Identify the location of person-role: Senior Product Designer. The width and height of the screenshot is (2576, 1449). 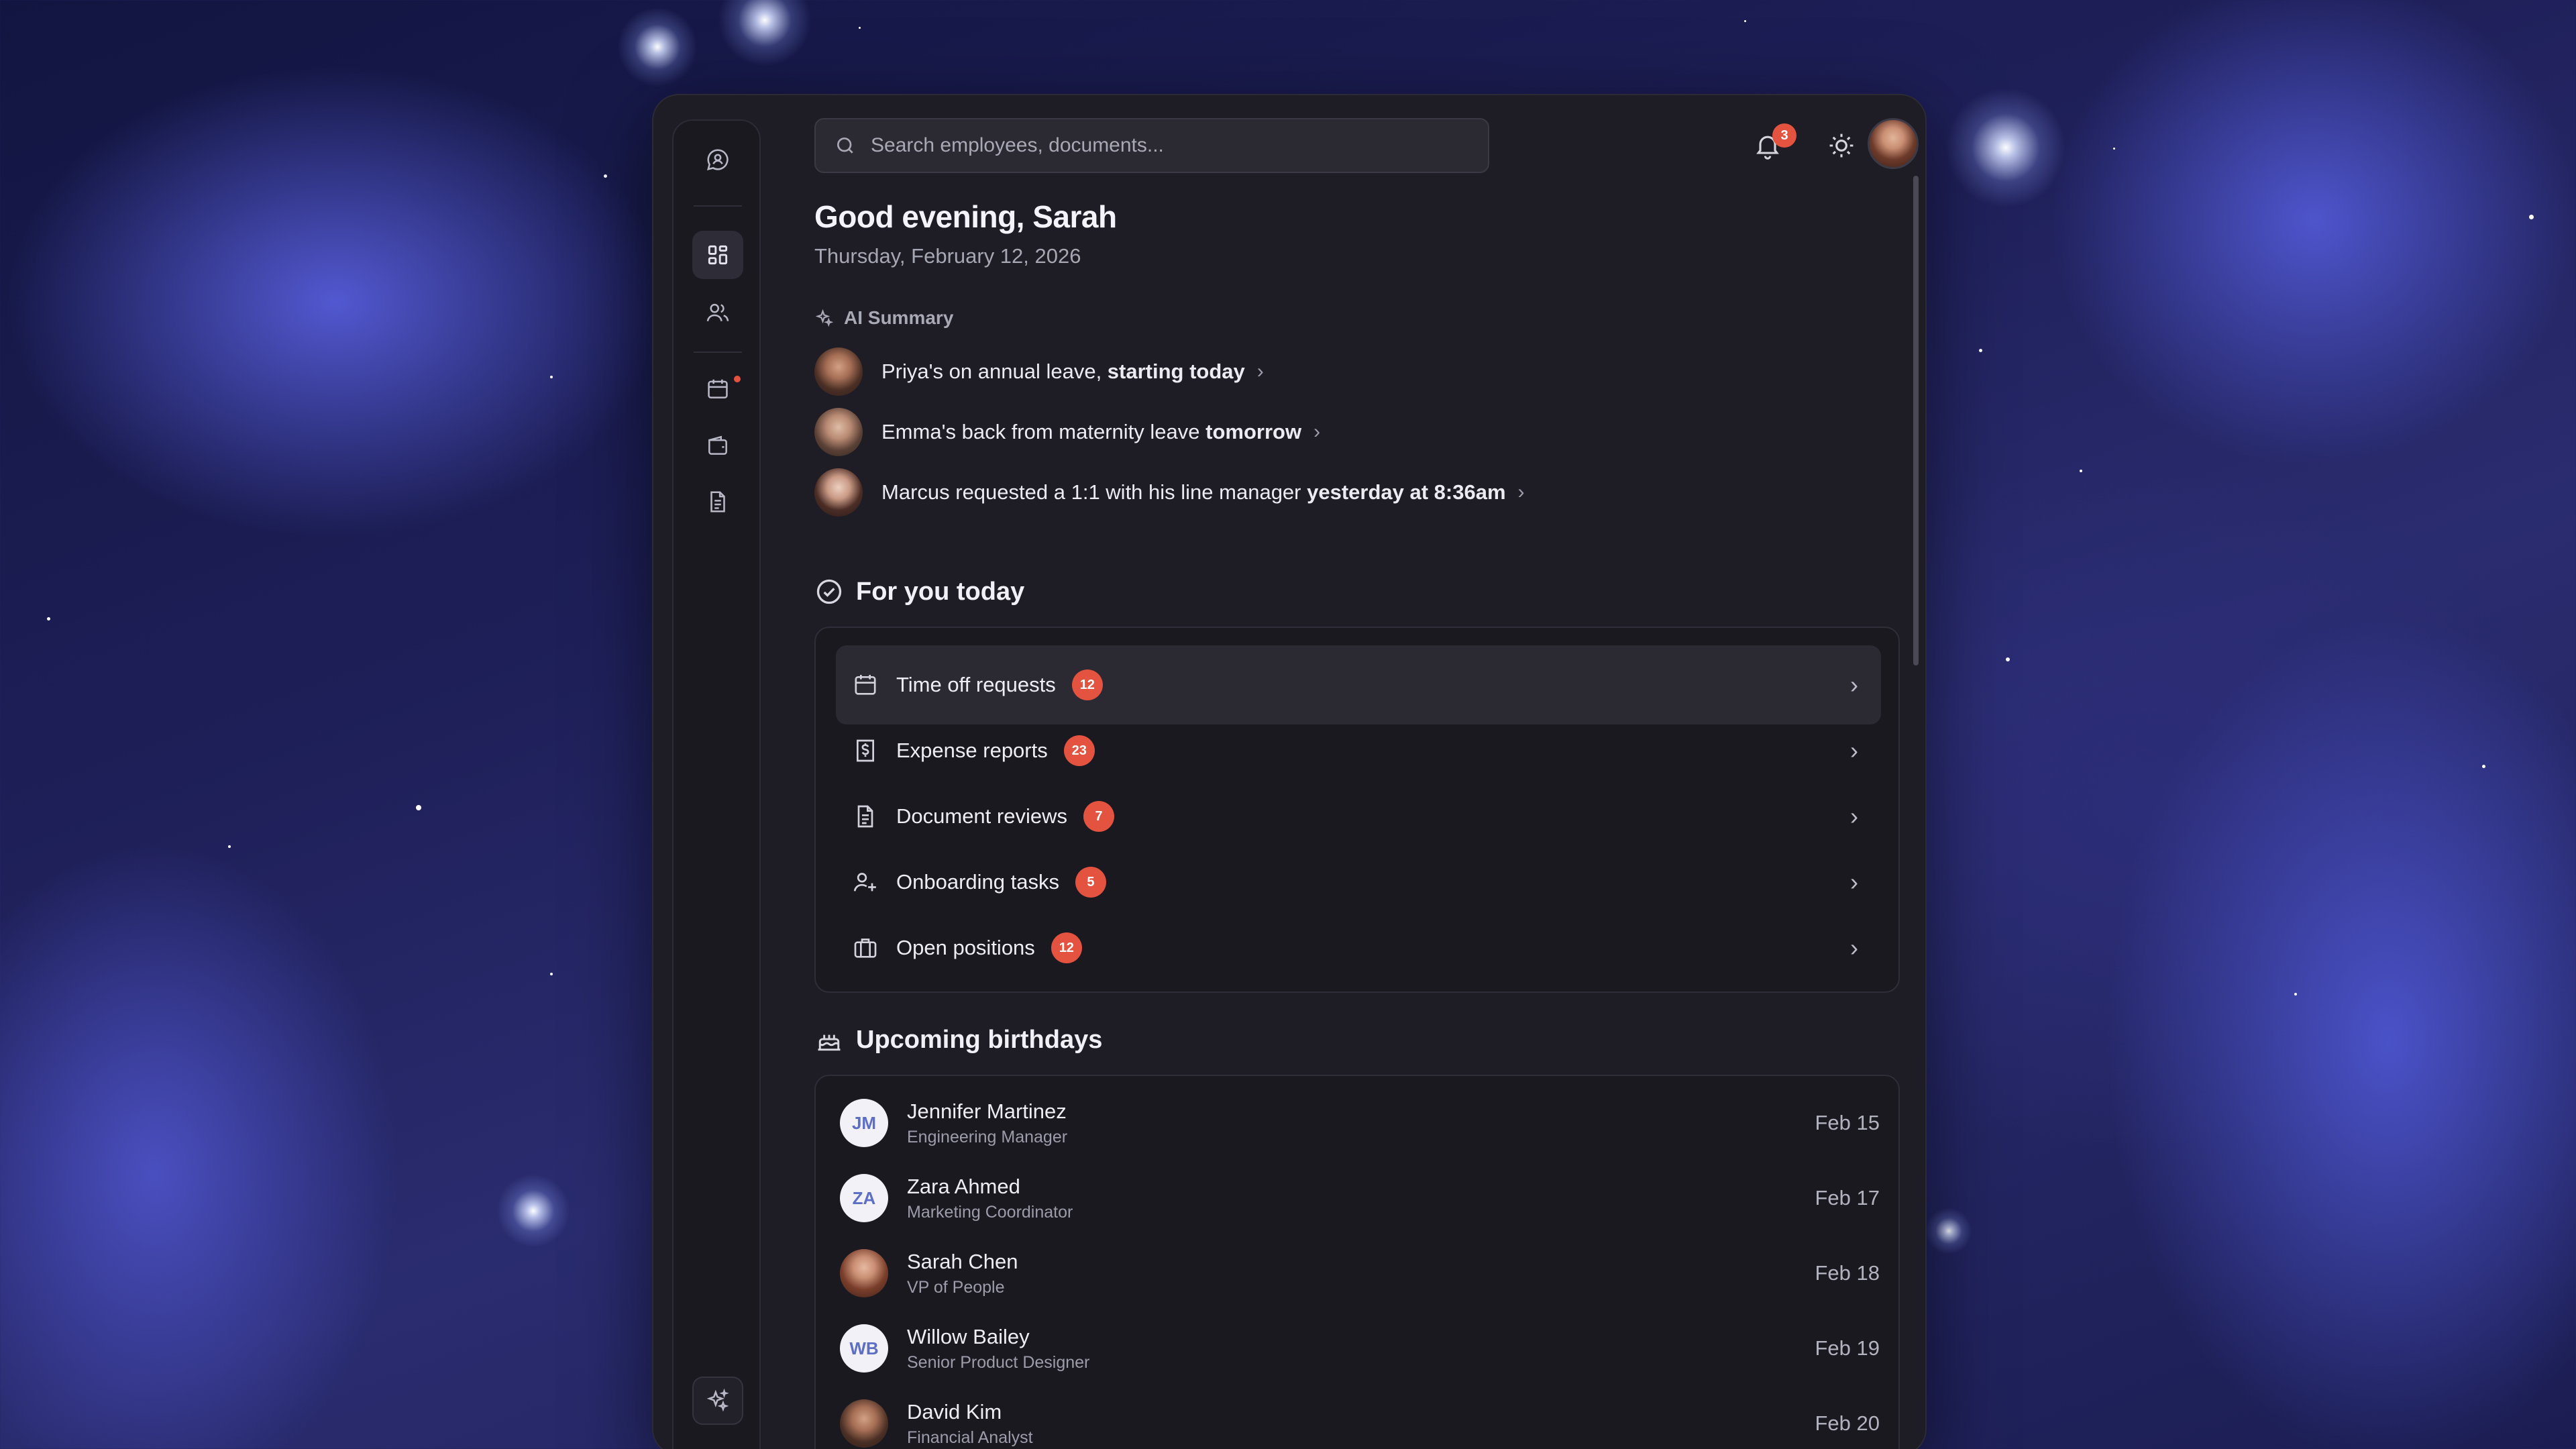
(998, 1362).